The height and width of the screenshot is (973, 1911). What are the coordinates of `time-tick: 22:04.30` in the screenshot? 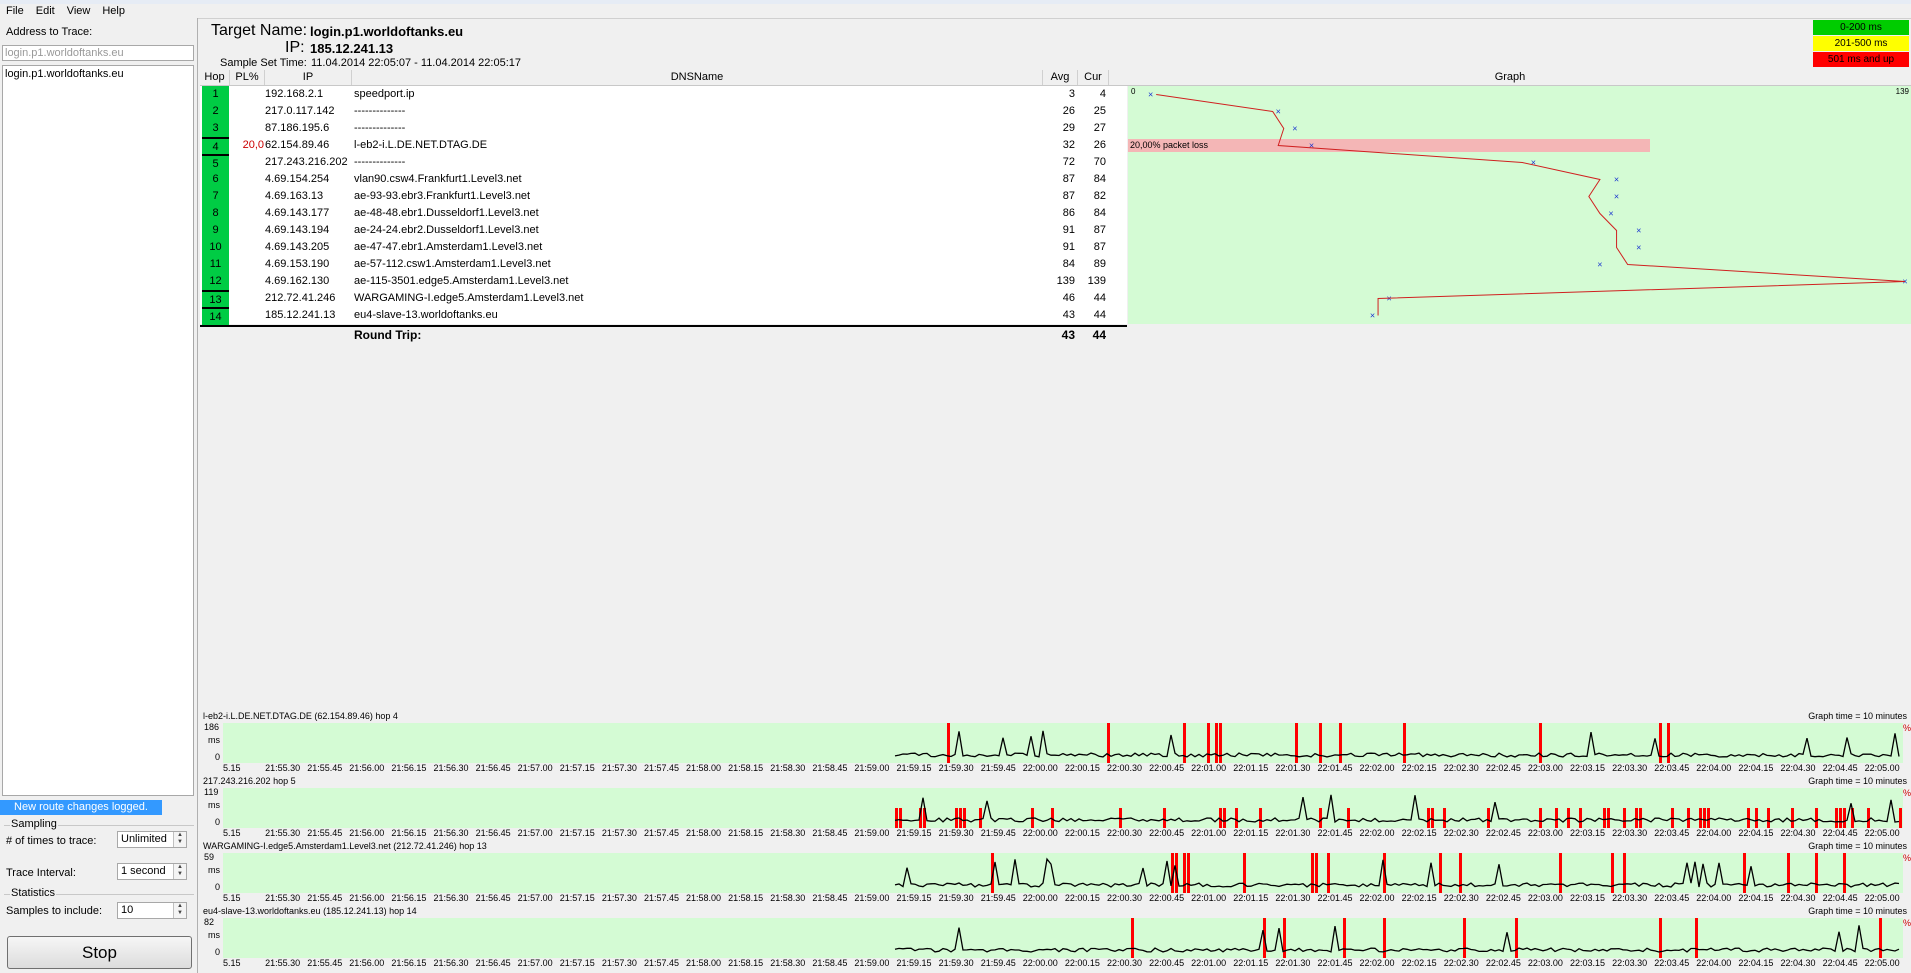 It's located at (1798, 898).